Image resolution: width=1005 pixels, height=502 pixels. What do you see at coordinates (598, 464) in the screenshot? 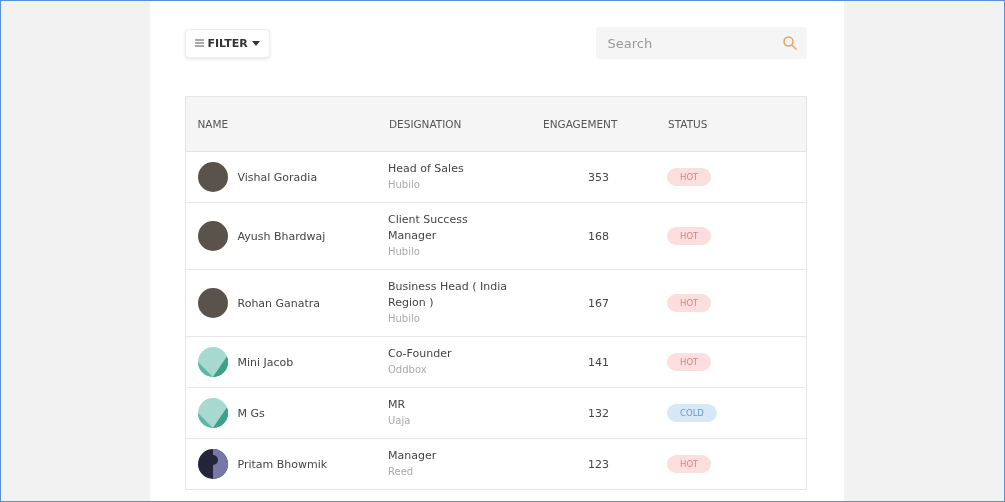
I see `engagement-count: 123` at bounding box center [598, 464].